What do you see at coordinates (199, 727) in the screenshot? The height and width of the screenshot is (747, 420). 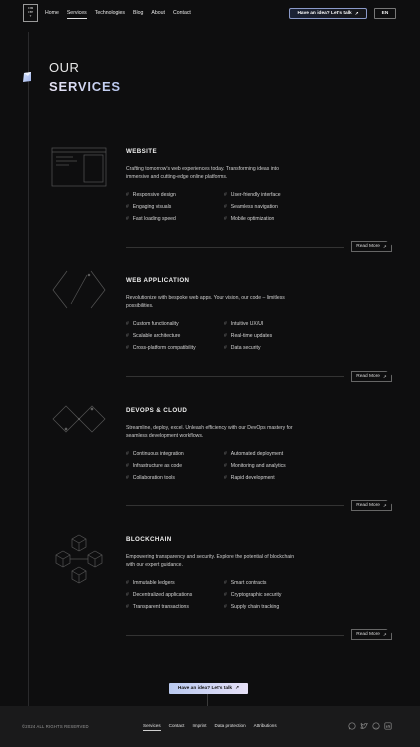 I see `footer-link-imprint: Imprint` at bounding box center [199, 727].